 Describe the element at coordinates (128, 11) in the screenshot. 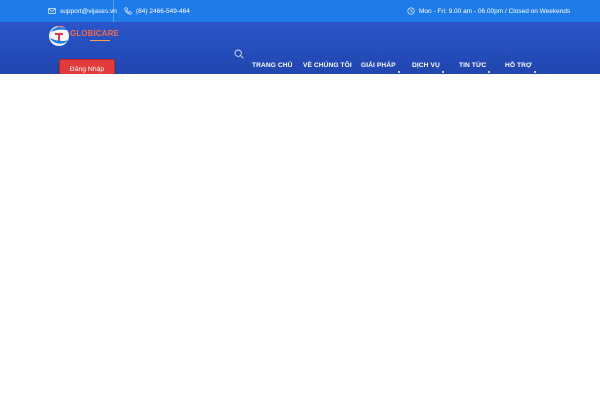

I see `phone-icon` at that location.